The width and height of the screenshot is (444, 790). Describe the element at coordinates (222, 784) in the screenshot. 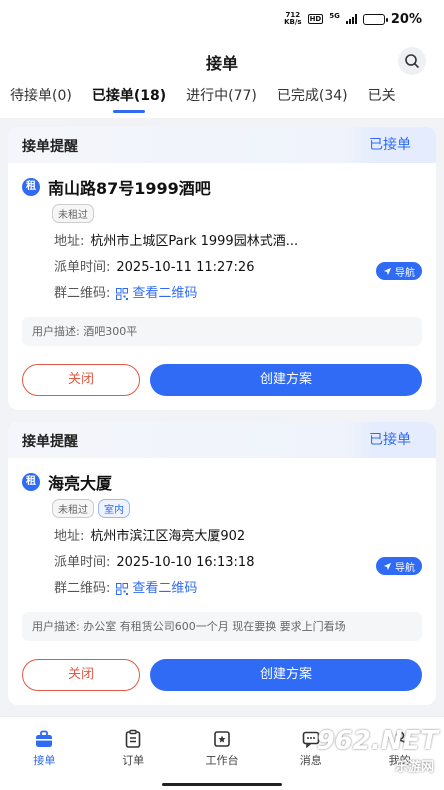

I see `home-indicator` at that location.